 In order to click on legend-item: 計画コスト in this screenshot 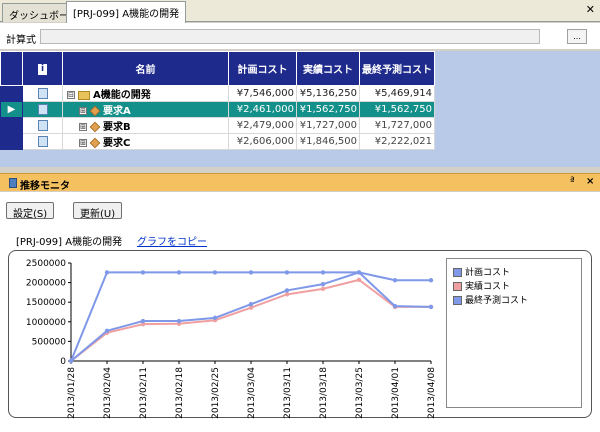, I will do `click(482, 271)`.